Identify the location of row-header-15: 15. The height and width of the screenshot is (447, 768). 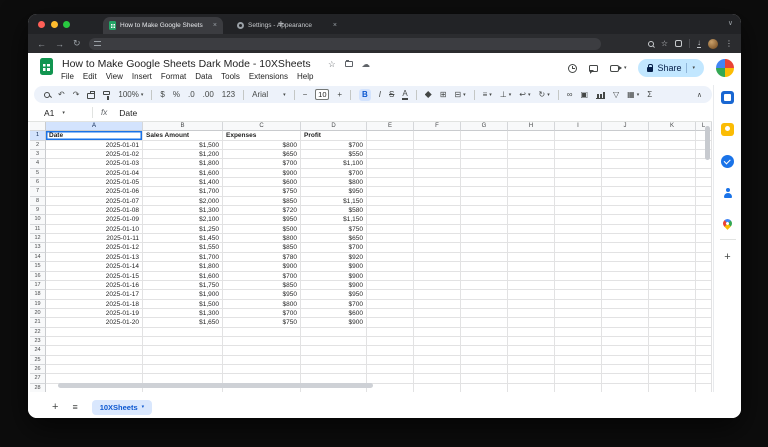
(38, 267).